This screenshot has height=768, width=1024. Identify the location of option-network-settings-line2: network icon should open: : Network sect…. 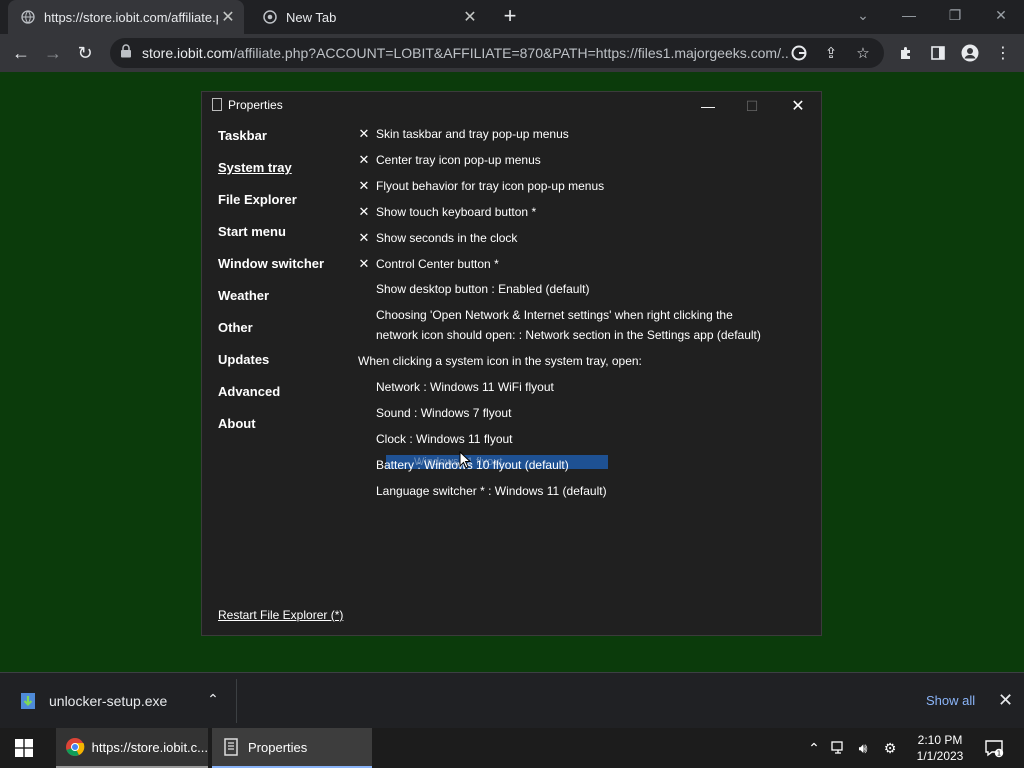
(559, 335).